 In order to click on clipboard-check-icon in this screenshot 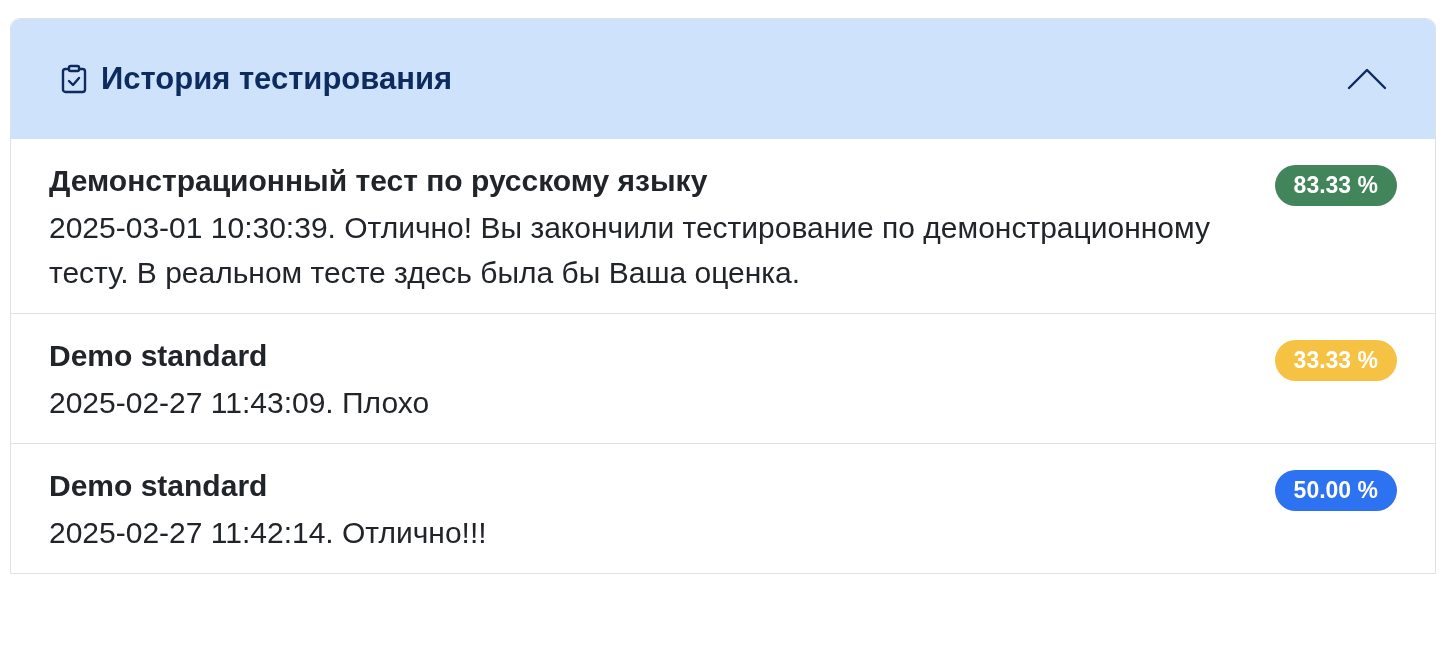, I will do `click(74, 79)`.